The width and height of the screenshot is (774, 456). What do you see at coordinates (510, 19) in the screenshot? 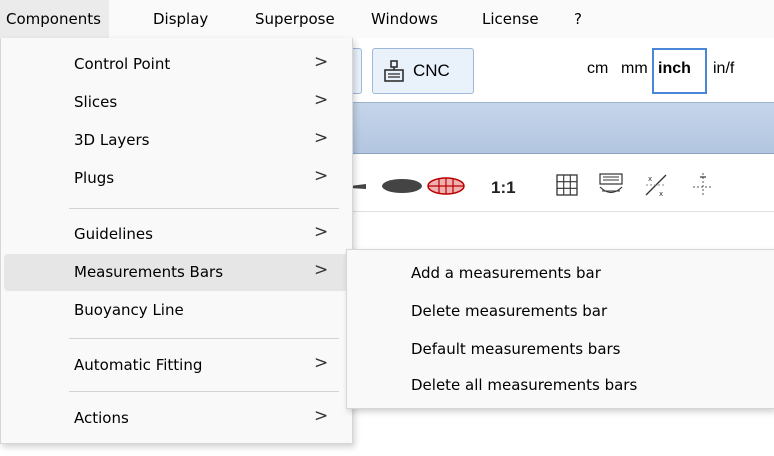
I see `menu-license: License` at bounding box center [510, 19].